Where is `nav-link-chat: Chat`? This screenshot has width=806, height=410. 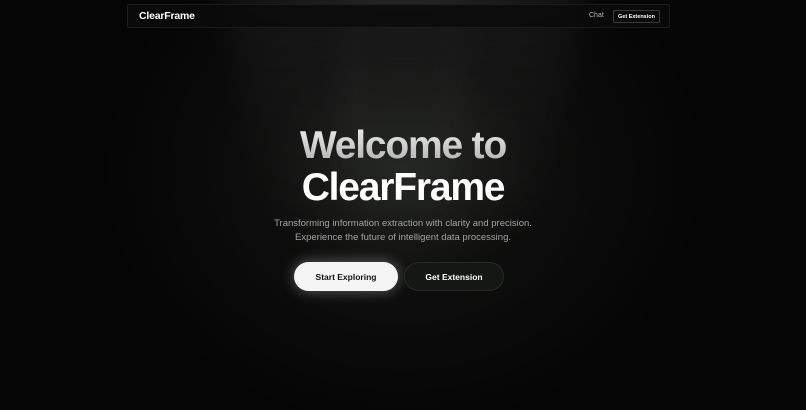
nav-link-chat: Chat is located at coordinates (596, 15).